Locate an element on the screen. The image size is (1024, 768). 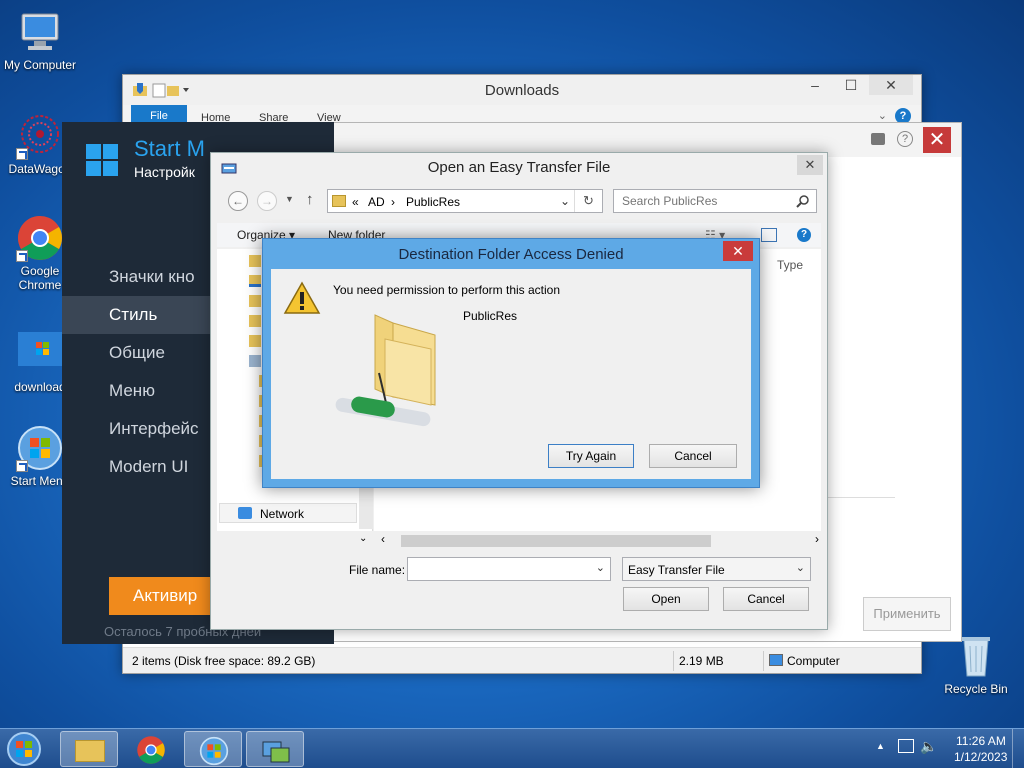
desktop-icon-label: My Computer is located at coordinates (40, 65).